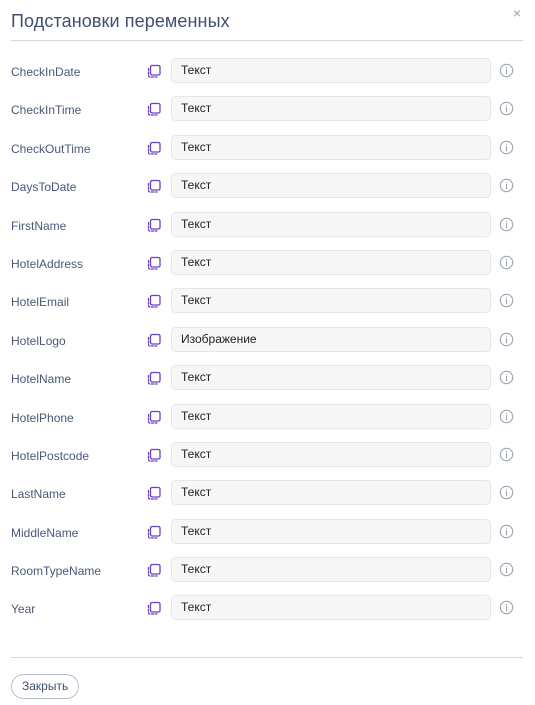 The width and height of the screenshot is (535, 705). I want to click on variable-row: HotelName Текст, so click(267, 378).